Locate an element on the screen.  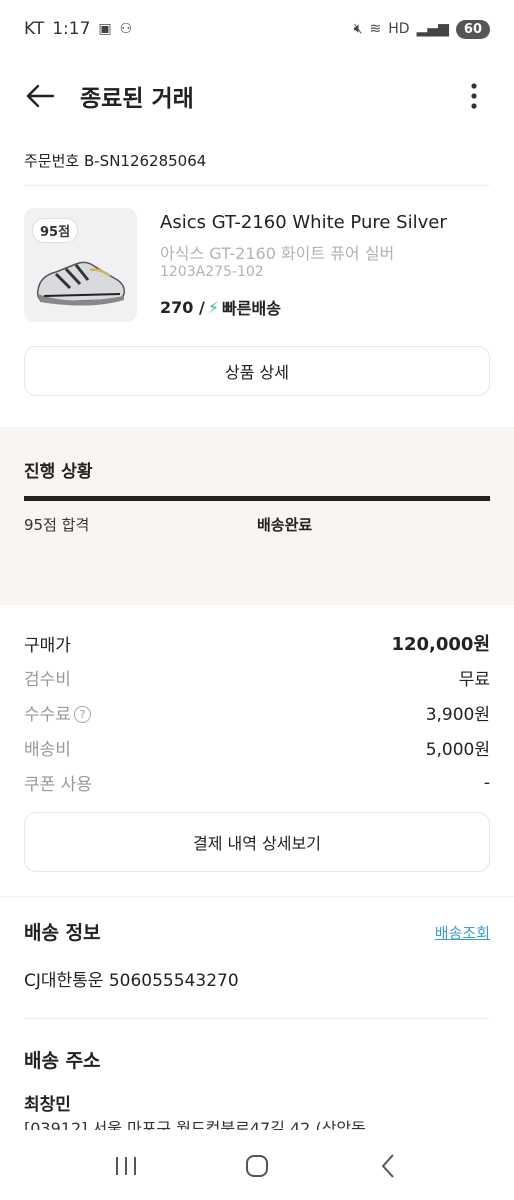
chevron-left-icon is located at coordinates (388, 1166).